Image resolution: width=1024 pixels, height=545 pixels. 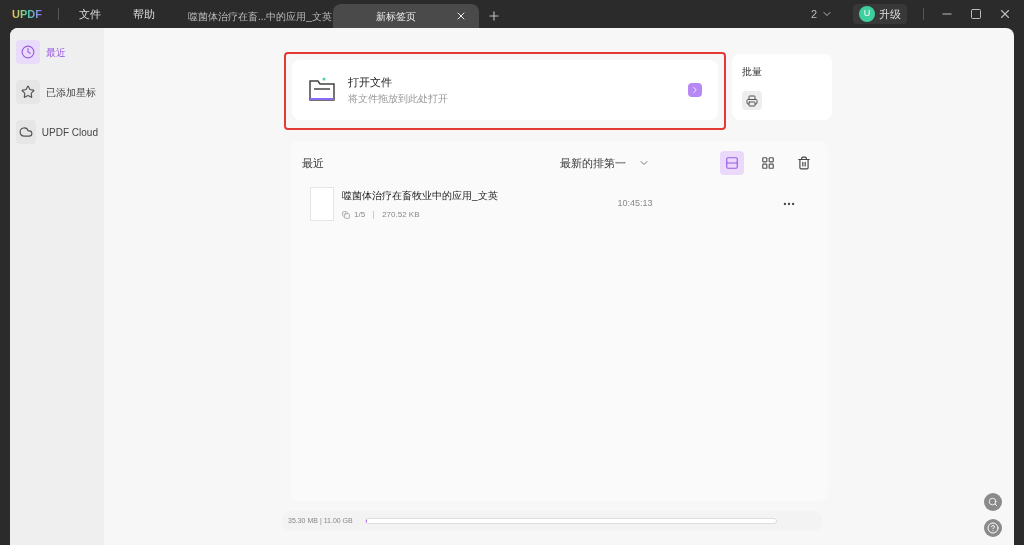 What do you see at coordinates (57, 132) in the screenshot?
I see `sidebar-item: UPDF Cloud` at bounding box center [57, 132].